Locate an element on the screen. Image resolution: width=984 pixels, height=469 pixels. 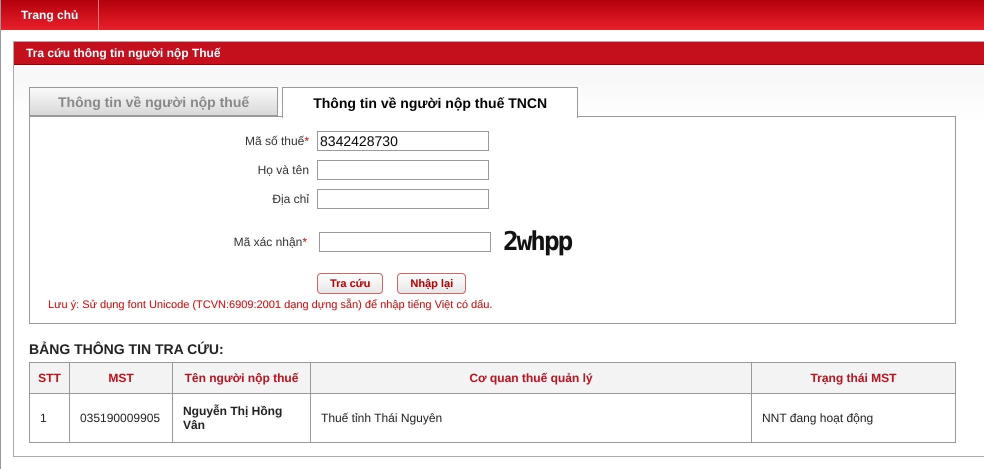
table-cell: NNT đang hoạt động is located at coordinates (854, 418).